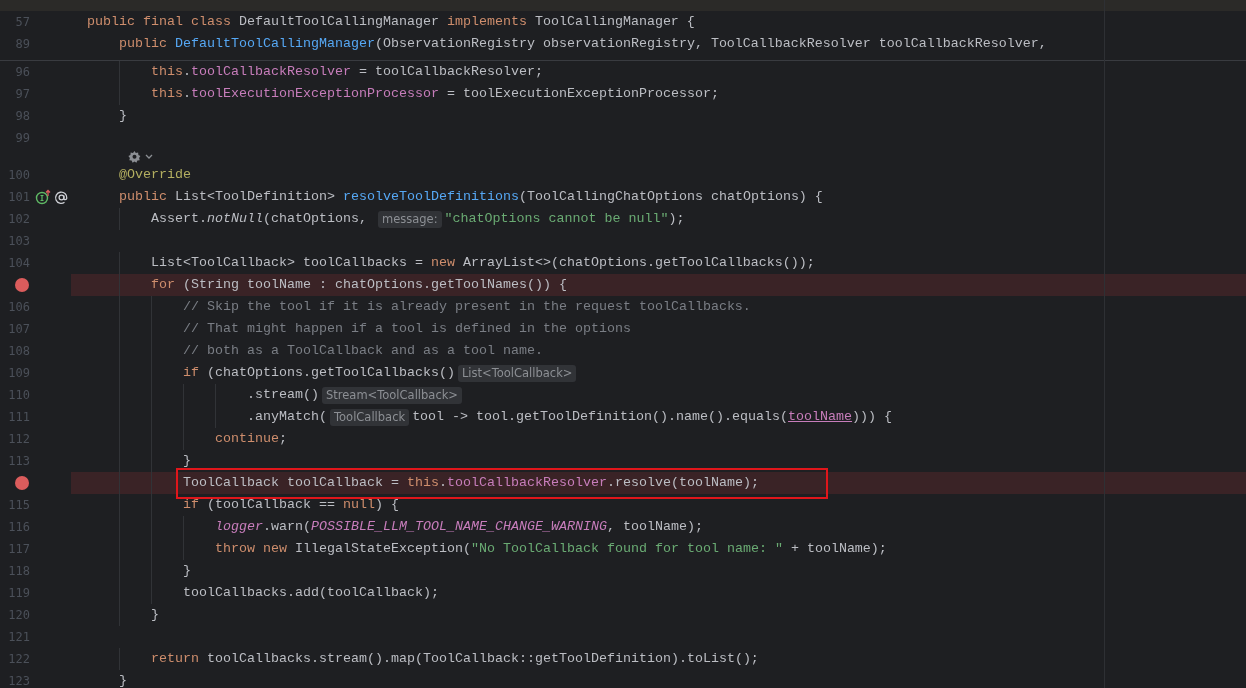  What do you see at coordinates (410, 219) in the screenshot?
I see `inlay-hint: message:` at bounding box center [410, 219].